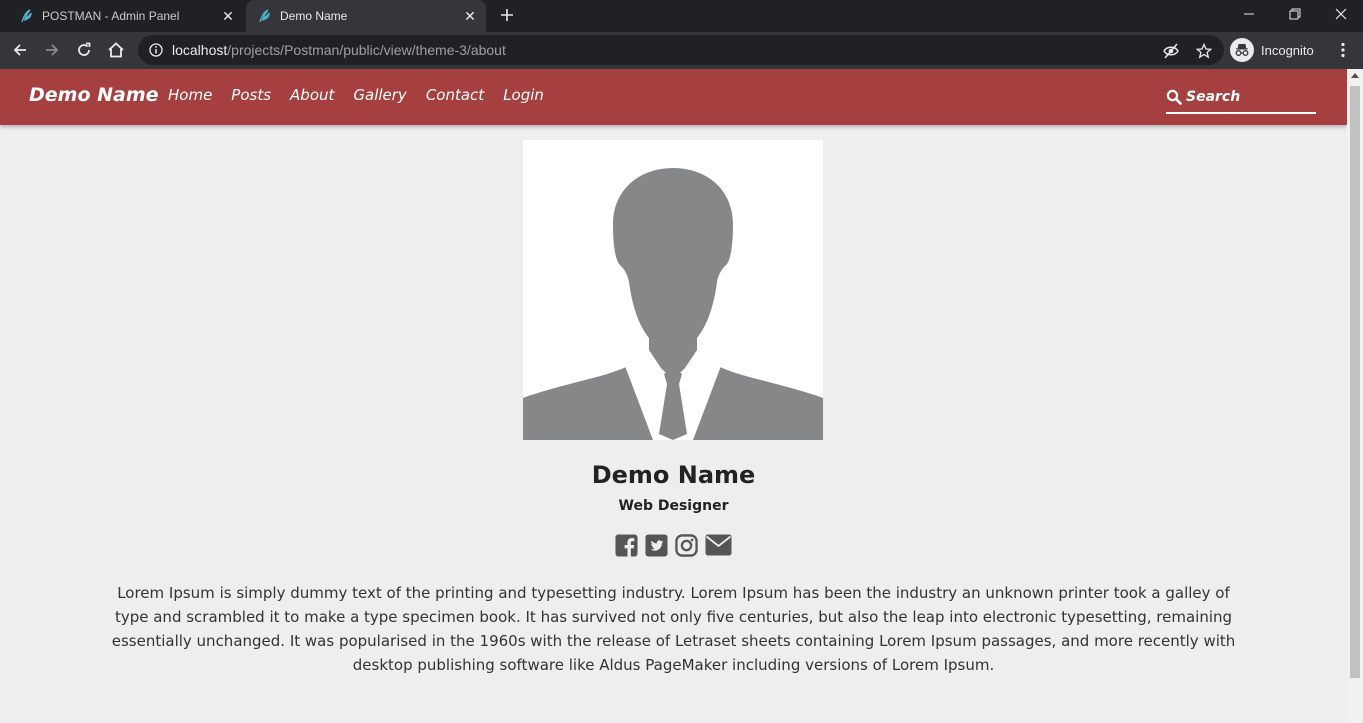  I want to click on nav-link-contact: Contact, so click(455, 95).